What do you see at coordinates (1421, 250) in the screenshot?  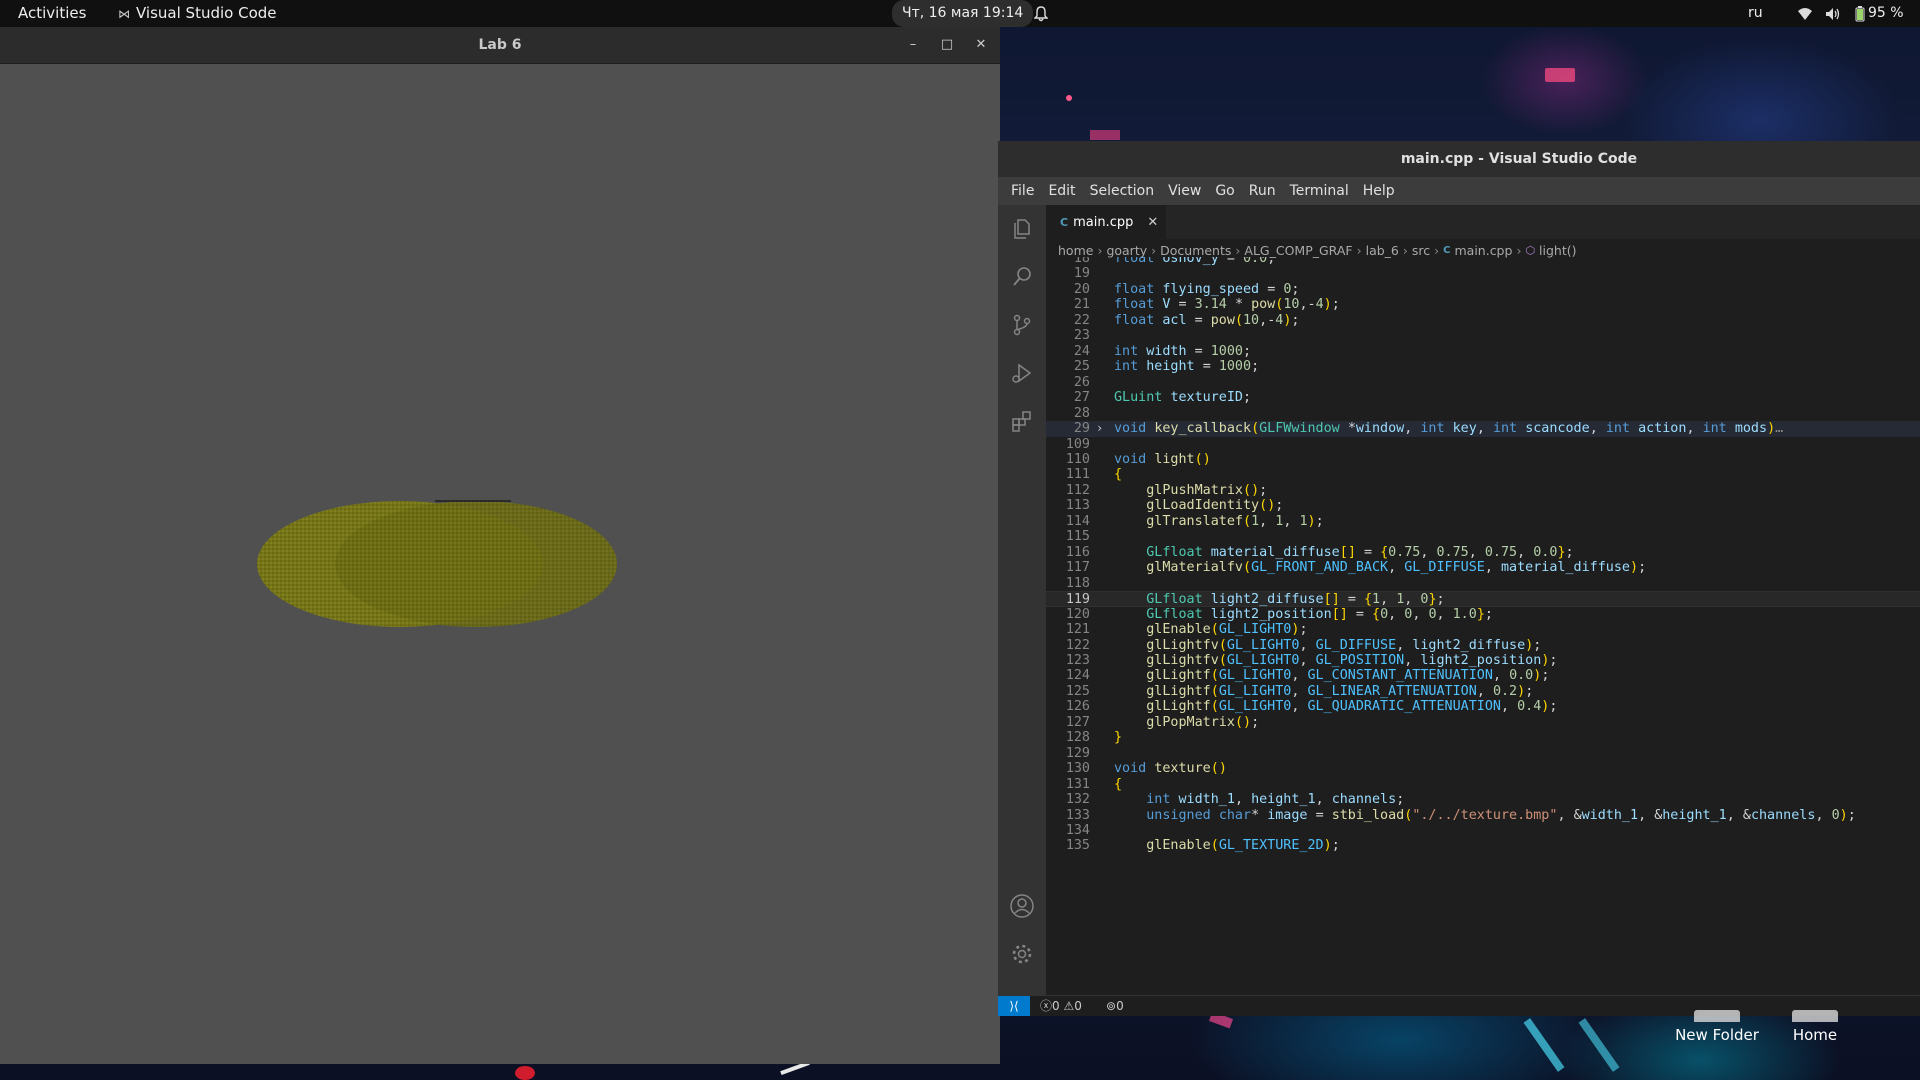 I see `breadcrumb-item: src` at bounding box center [1421, 250].